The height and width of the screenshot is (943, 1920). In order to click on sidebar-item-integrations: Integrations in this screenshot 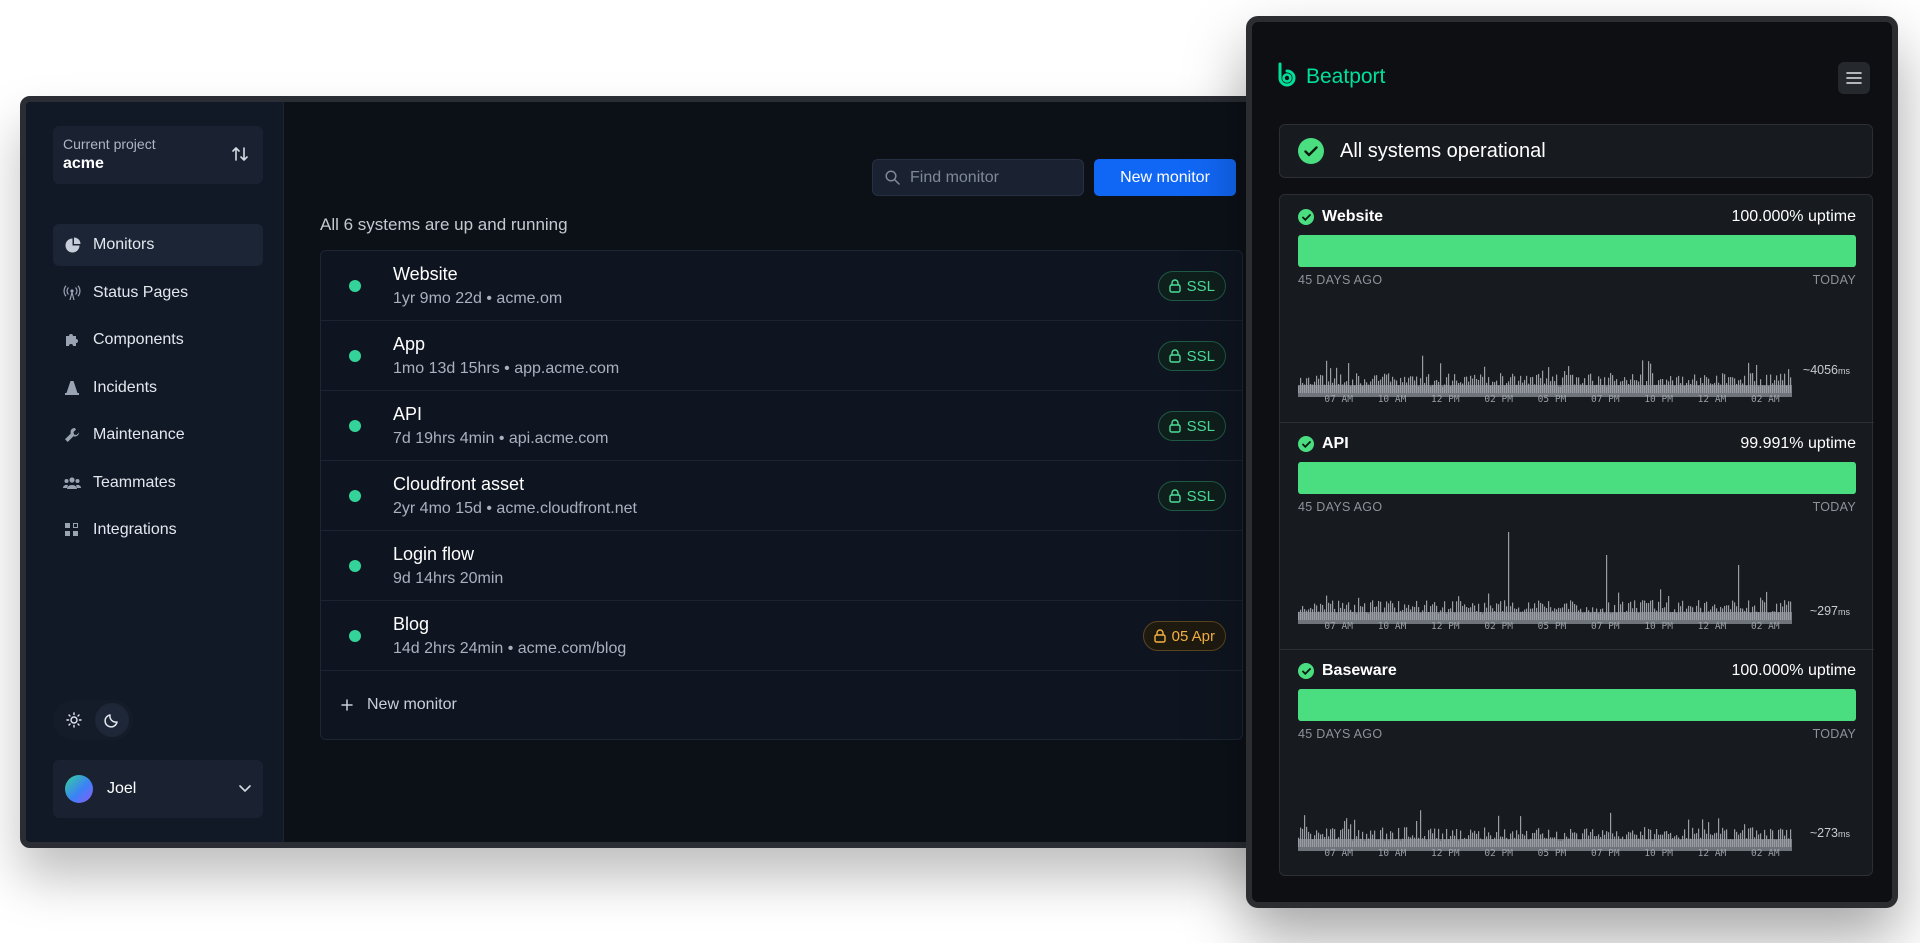, I will do `click(158, 530)`.